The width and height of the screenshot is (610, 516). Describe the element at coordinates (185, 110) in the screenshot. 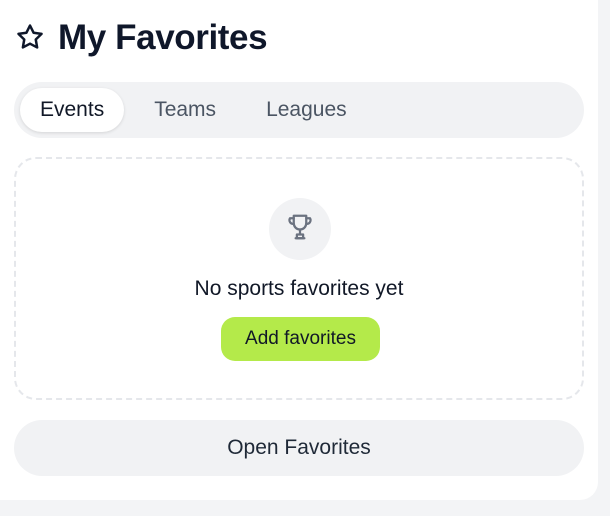

I see `tab-teams: Teams` at that location.